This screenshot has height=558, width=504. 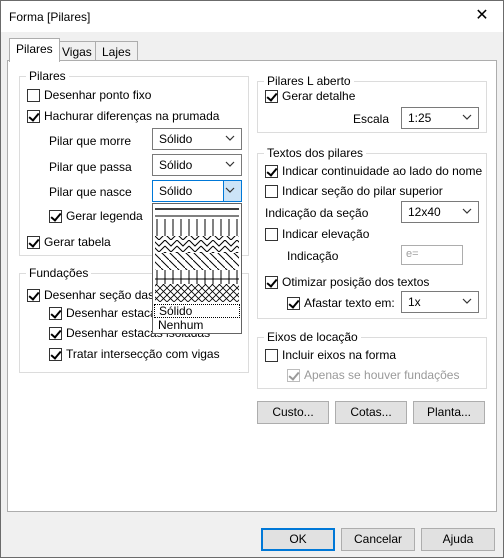 I want to click on checkbox-label: Gerar detalhe, so click(x=319, y=96).